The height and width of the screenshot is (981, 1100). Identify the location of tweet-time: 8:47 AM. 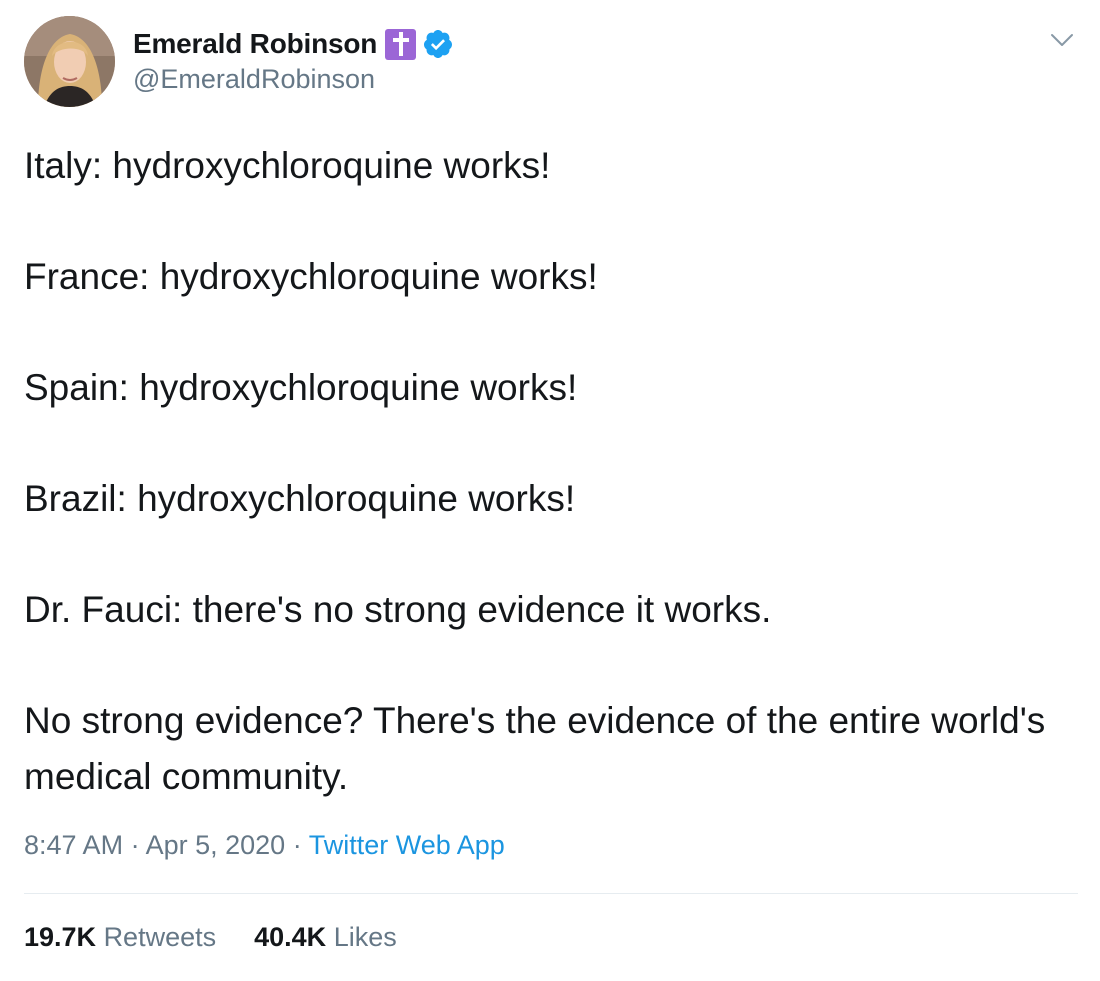
(73, 845).